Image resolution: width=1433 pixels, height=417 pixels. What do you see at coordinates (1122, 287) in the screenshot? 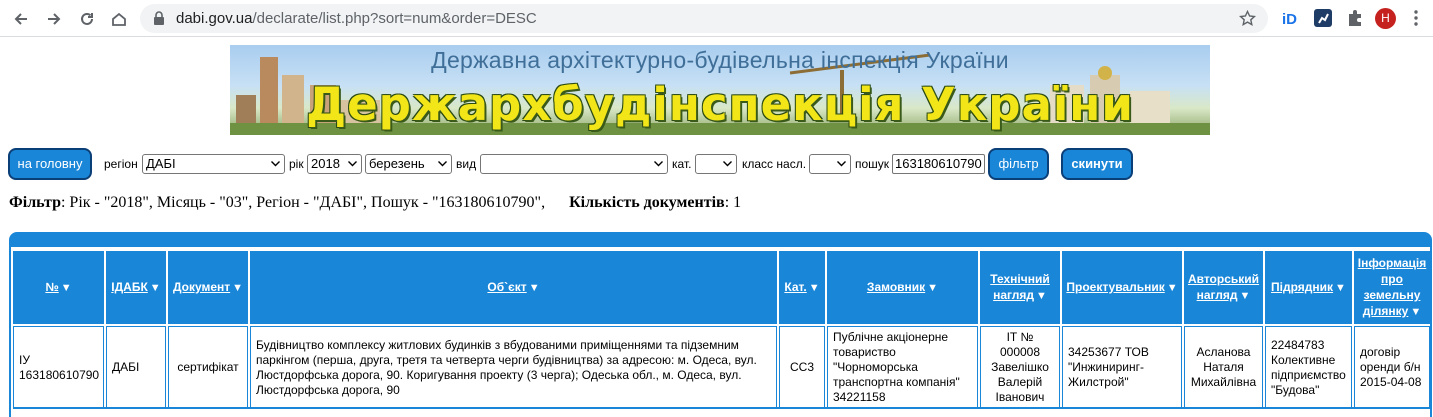
I see `column-header-designer: Проектувальник ▼` at bounding box center [1122, 287].